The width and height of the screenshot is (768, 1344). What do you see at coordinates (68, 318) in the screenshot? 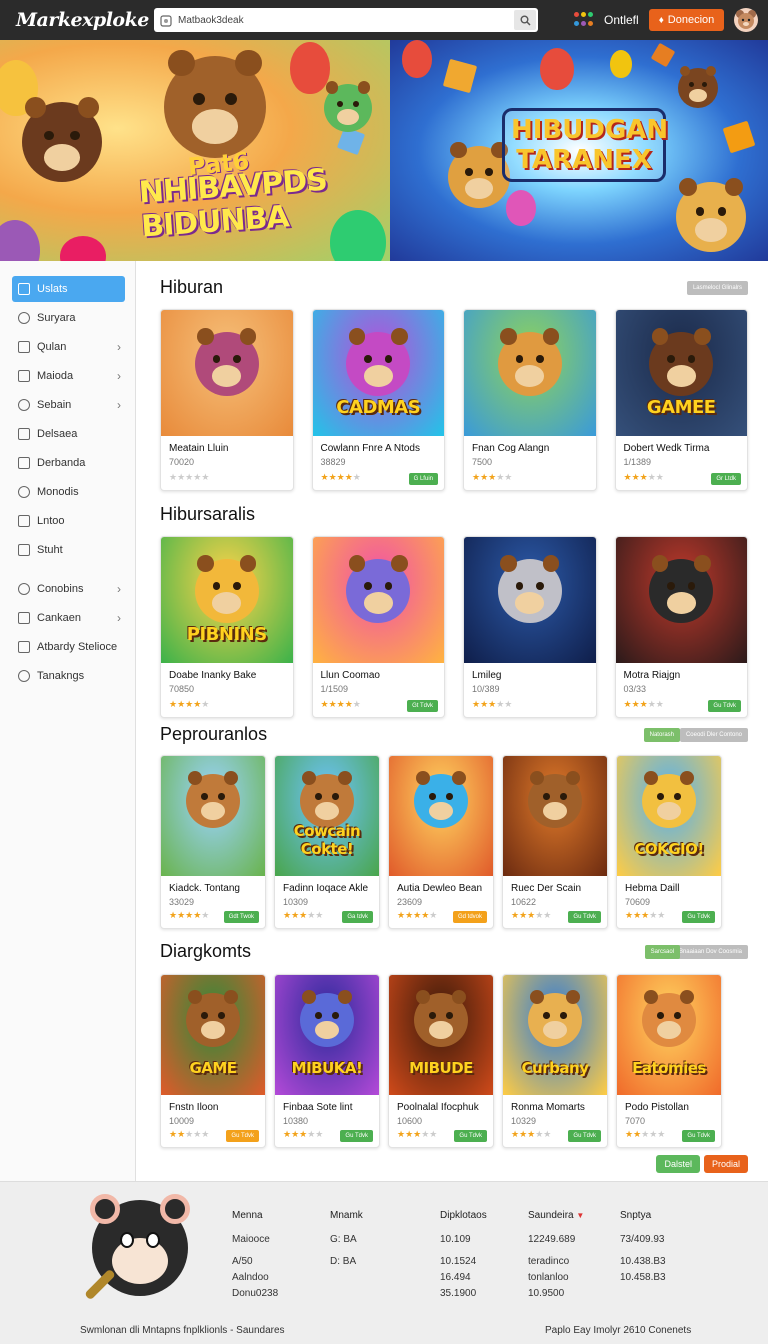
I see `sidebar-item: Suryara` at bounding box center [68, 318].